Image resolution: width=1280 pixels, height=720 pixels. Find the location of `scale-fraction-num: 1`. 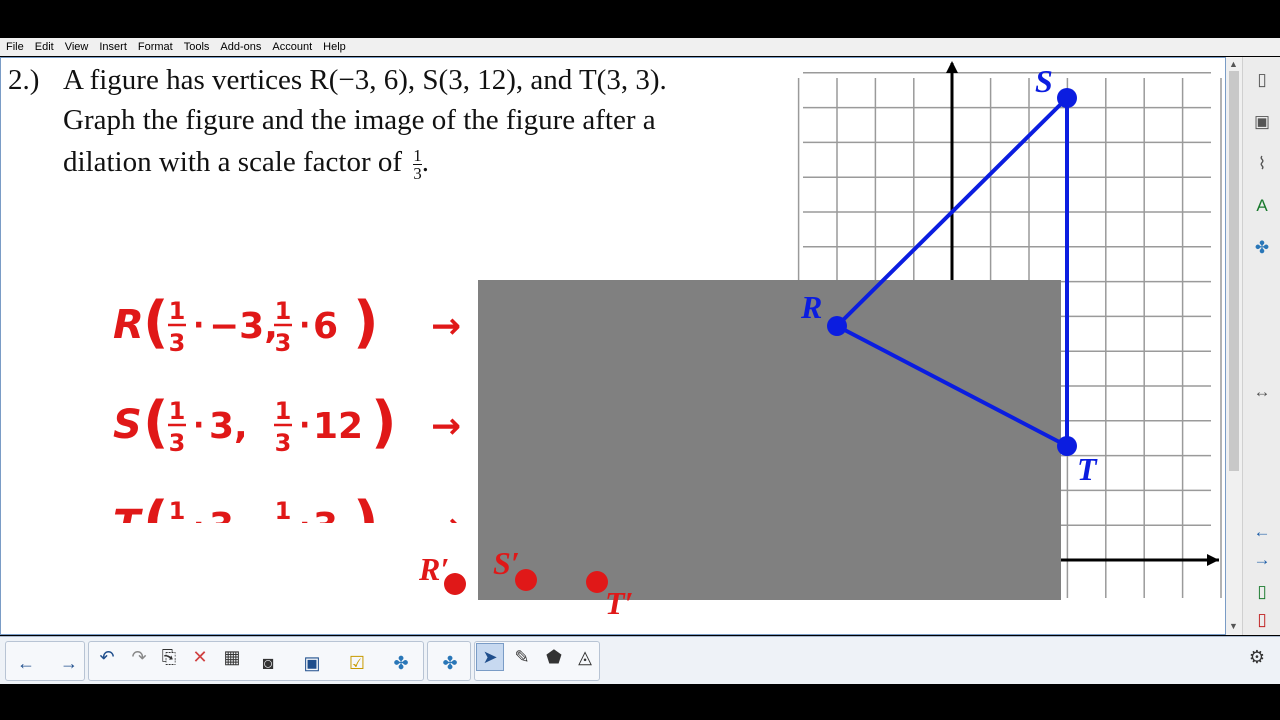

scale-fraction-num: 1 is located at coordinates (417, 155).